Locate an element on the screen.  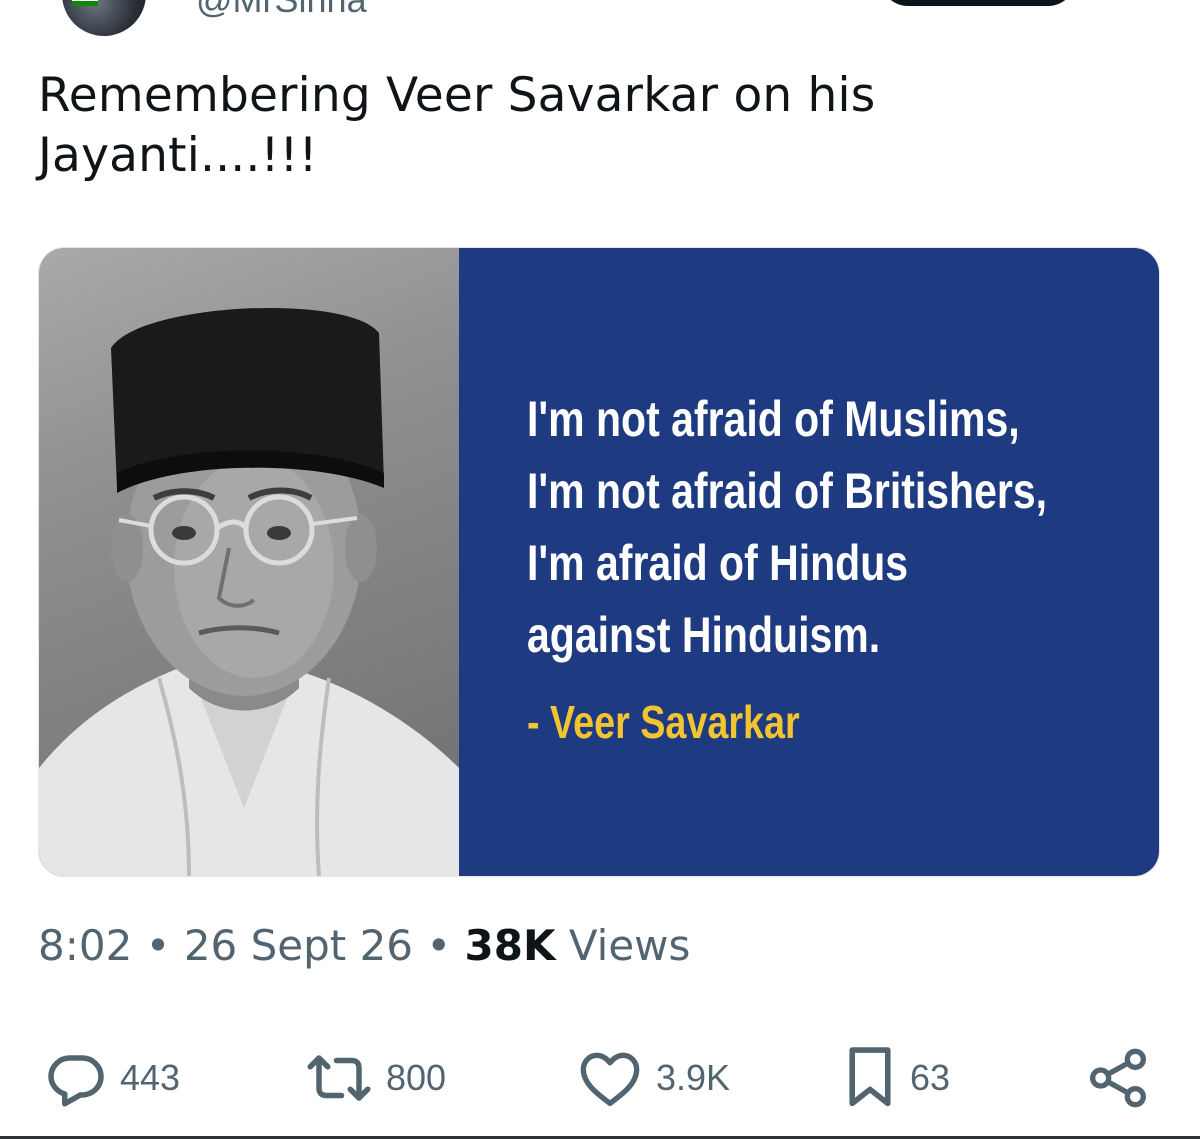
action-bar: 443 800 3.9K 63 is located at coordinates (598, 1078).